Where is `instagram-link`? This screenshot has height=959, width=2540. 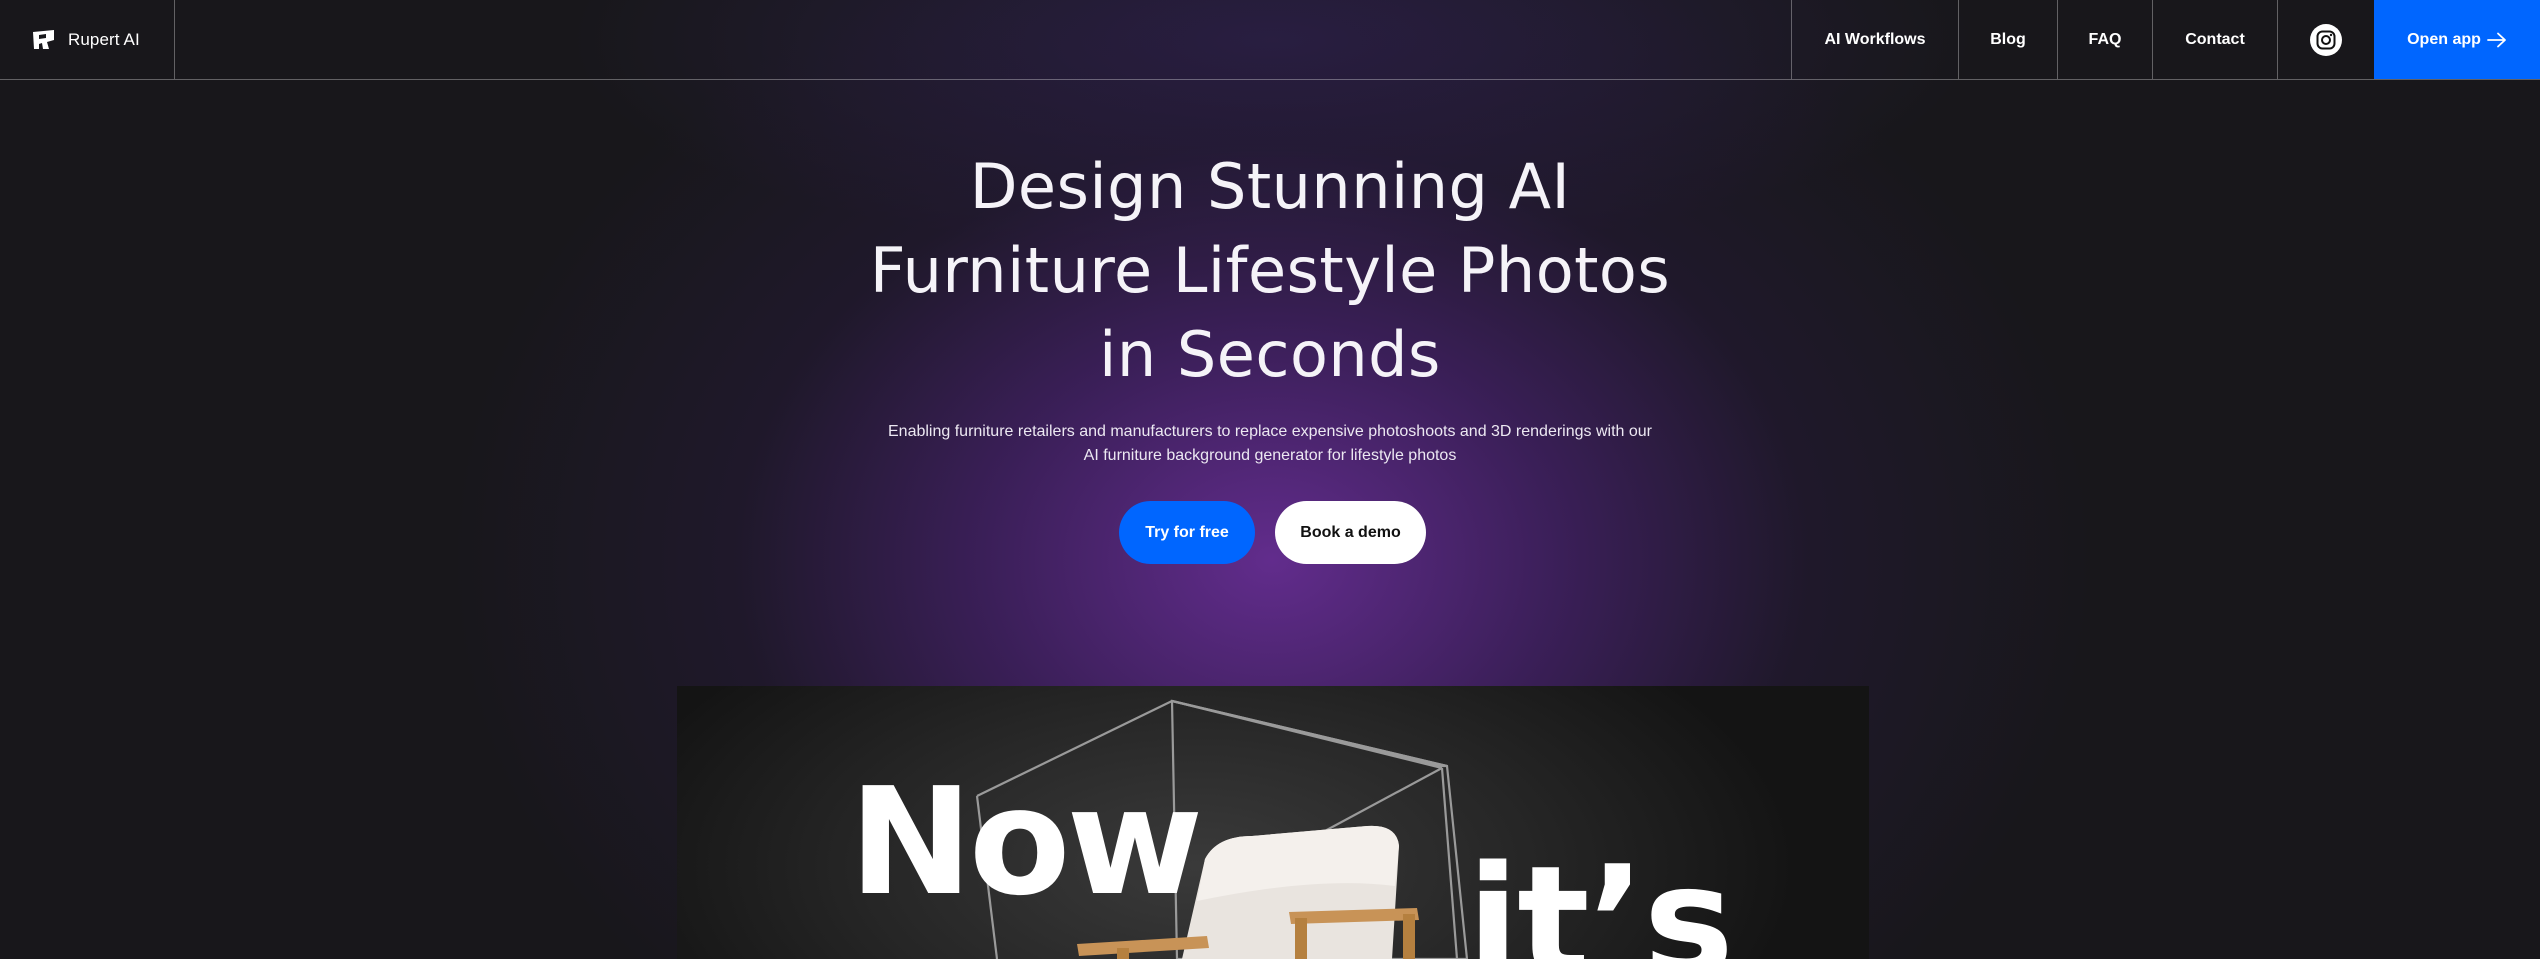
instagram-link is located at coordinates (2325, 39).